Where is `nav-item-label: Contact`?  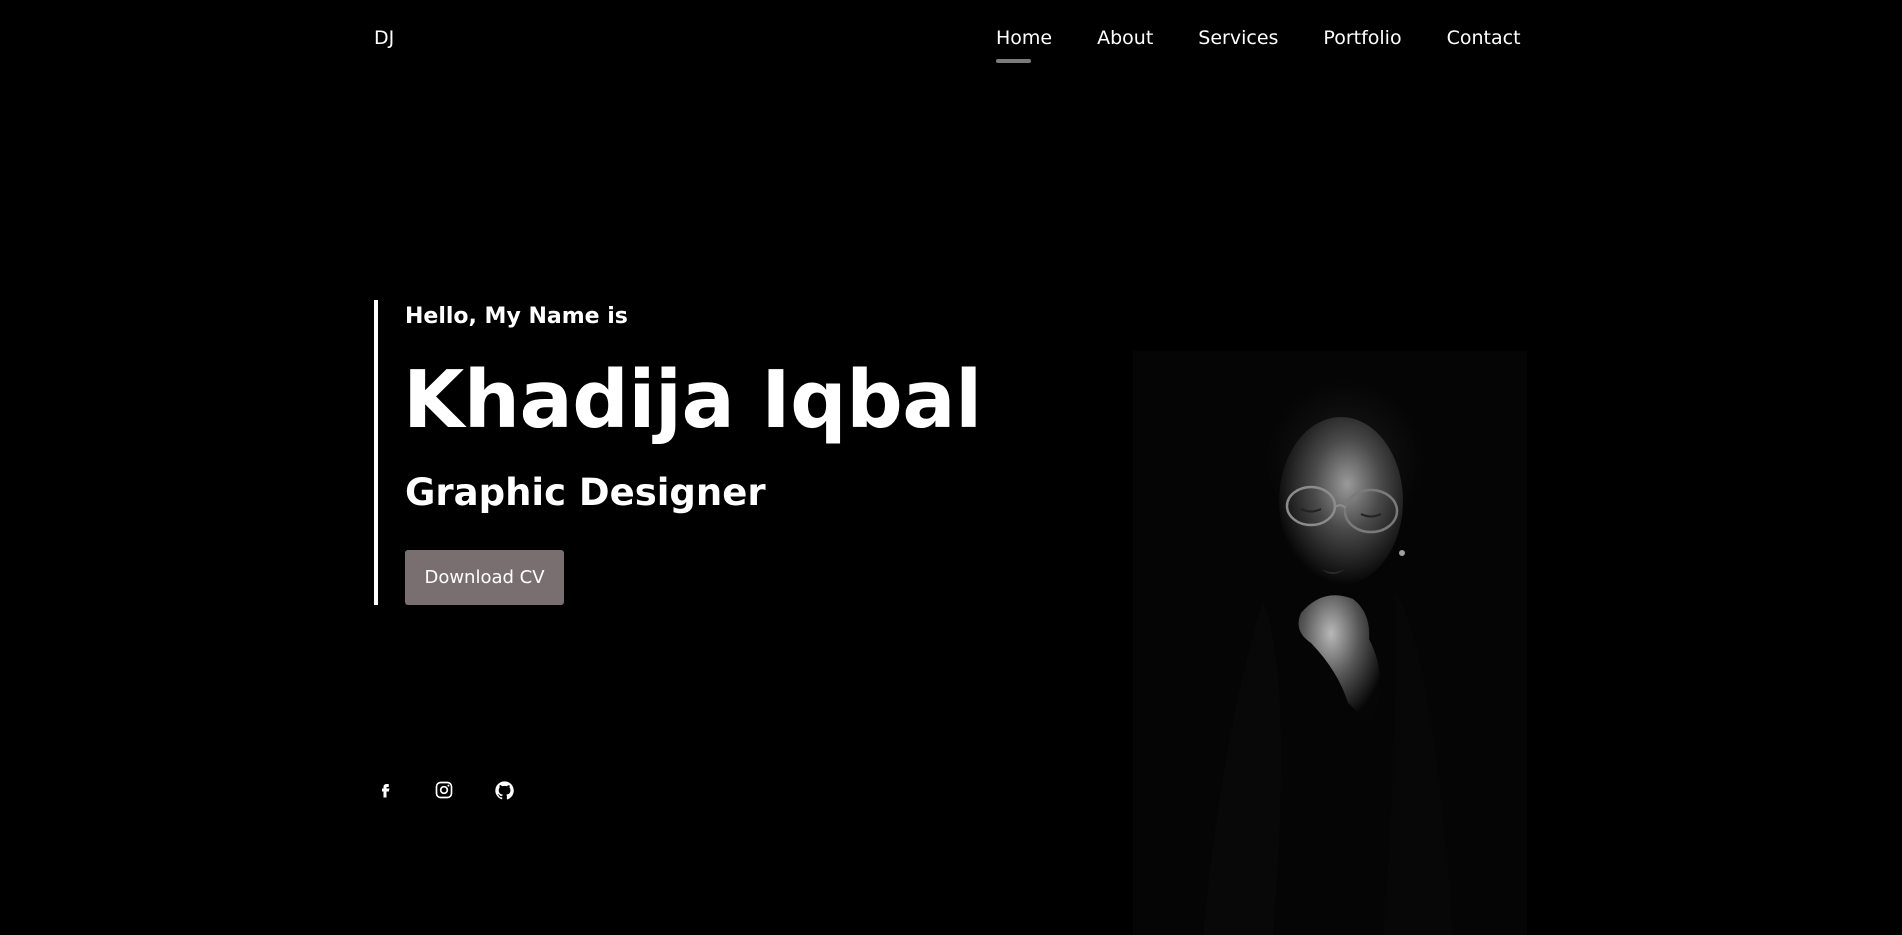
nav-item-label: Contact is located at coordinates (1483, 38).